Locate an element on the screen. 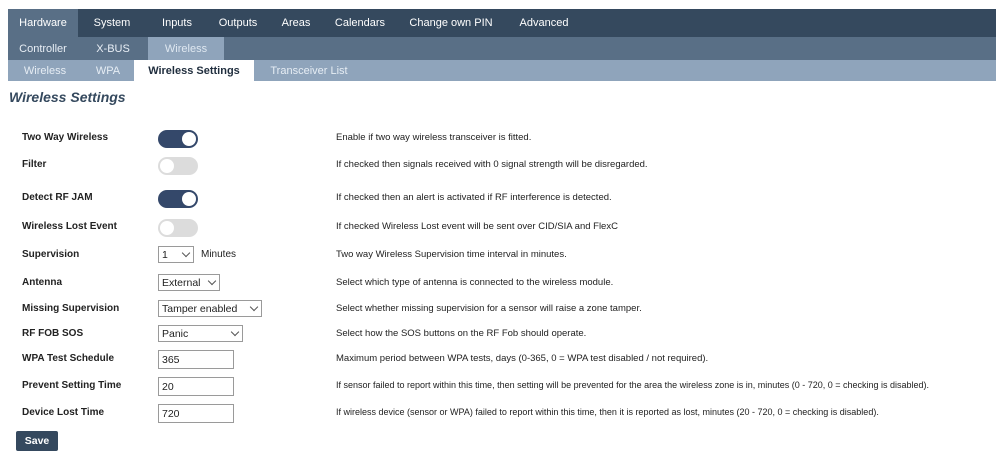 This screenshot has width=998, height=469. tab-calendars: Calendars is located at coordinates (360, 23).